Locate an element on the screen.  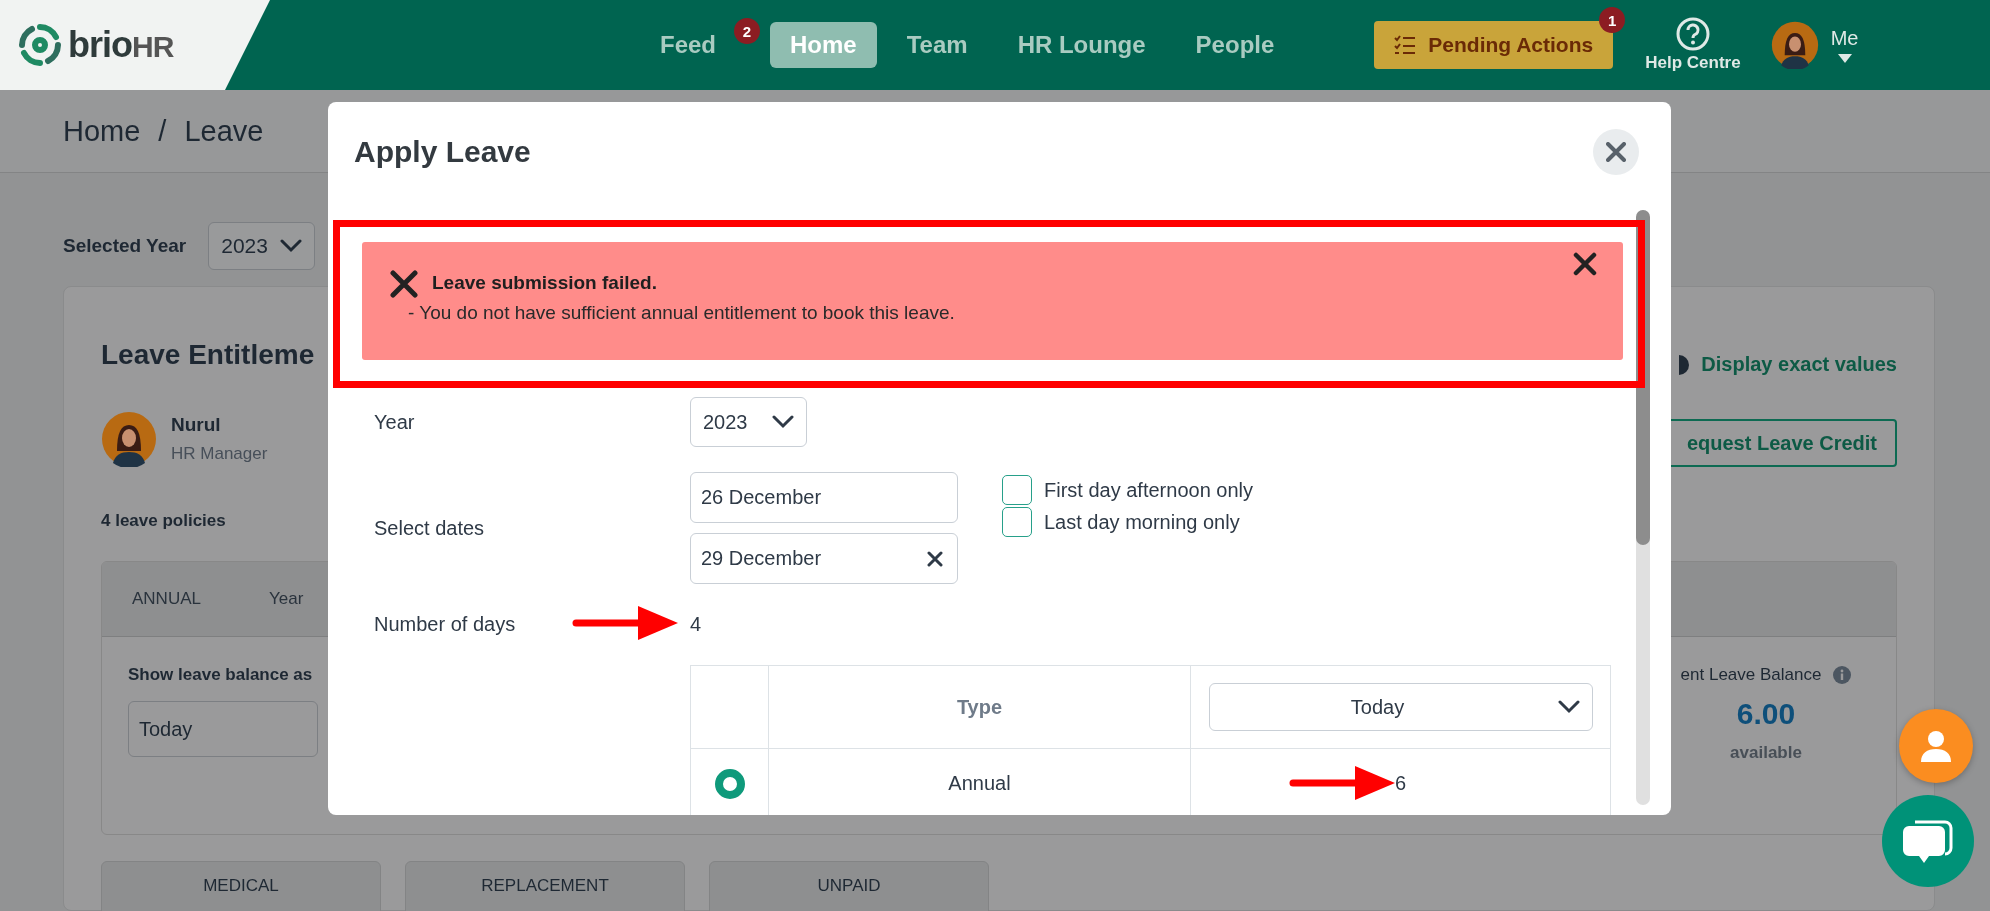
panel-tab: ANNUAL is located at coordinates (166, 599).